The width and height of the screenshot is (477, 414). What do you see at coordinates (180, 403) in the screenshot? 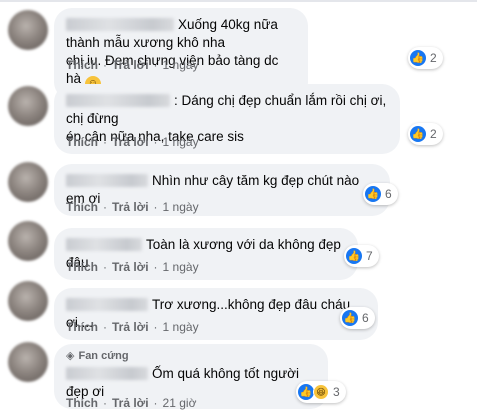
I see `comment-time: 21 giờ` at bounding box center [180, 403].